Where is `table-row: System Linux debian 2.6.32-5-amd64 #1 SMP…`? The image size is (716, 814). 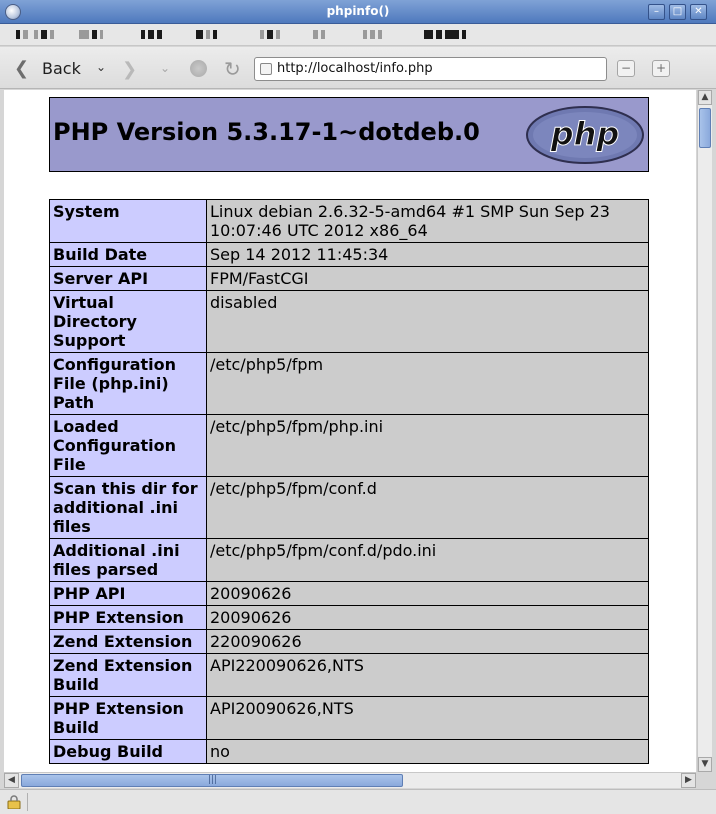 table-row: System Linux debian 2.6.32-5-amd64 #1 SMP… is located at coordinates (349, 221).